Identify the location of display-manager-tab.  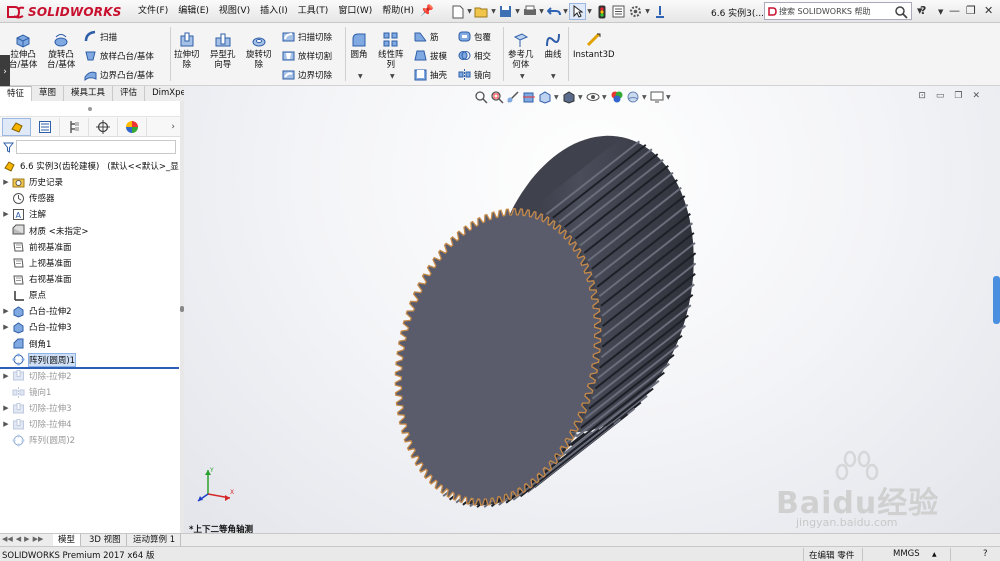
(132, 126).